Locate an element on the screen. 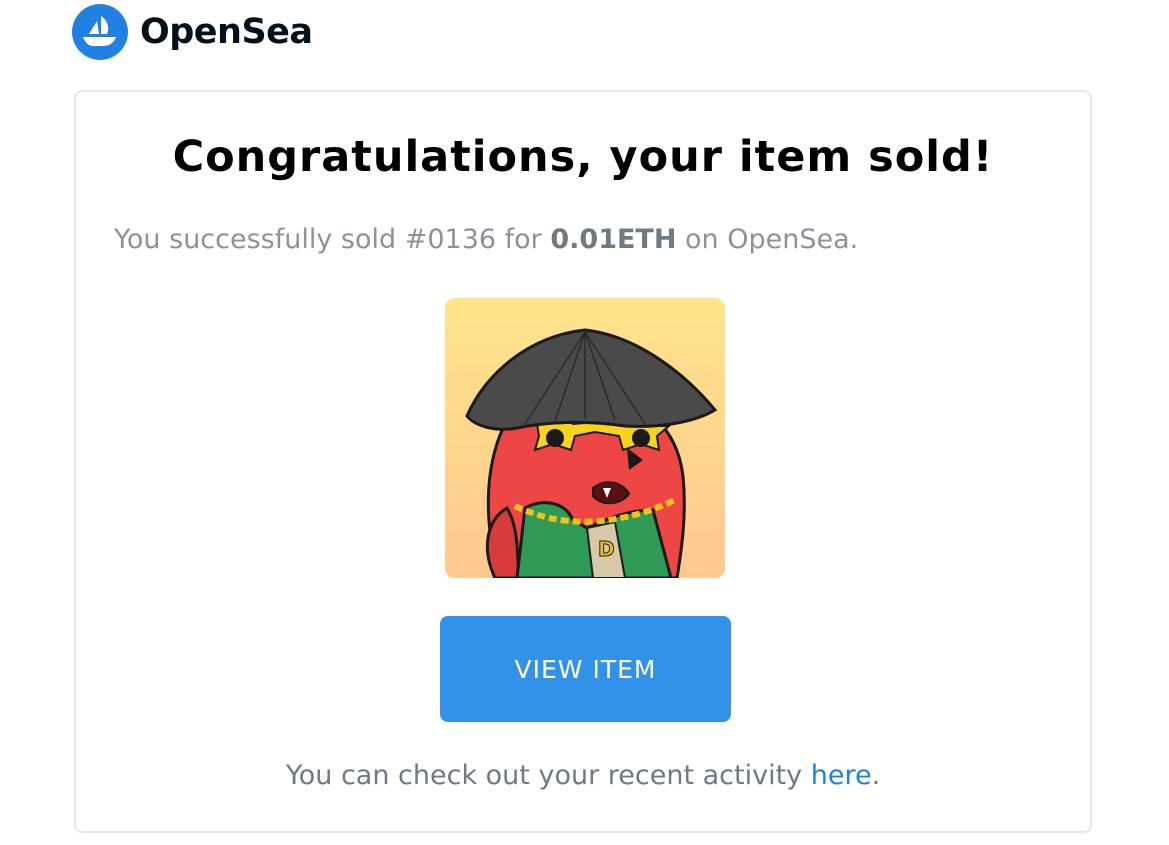  activity-note-period: . is located at coordinates (876, 775).